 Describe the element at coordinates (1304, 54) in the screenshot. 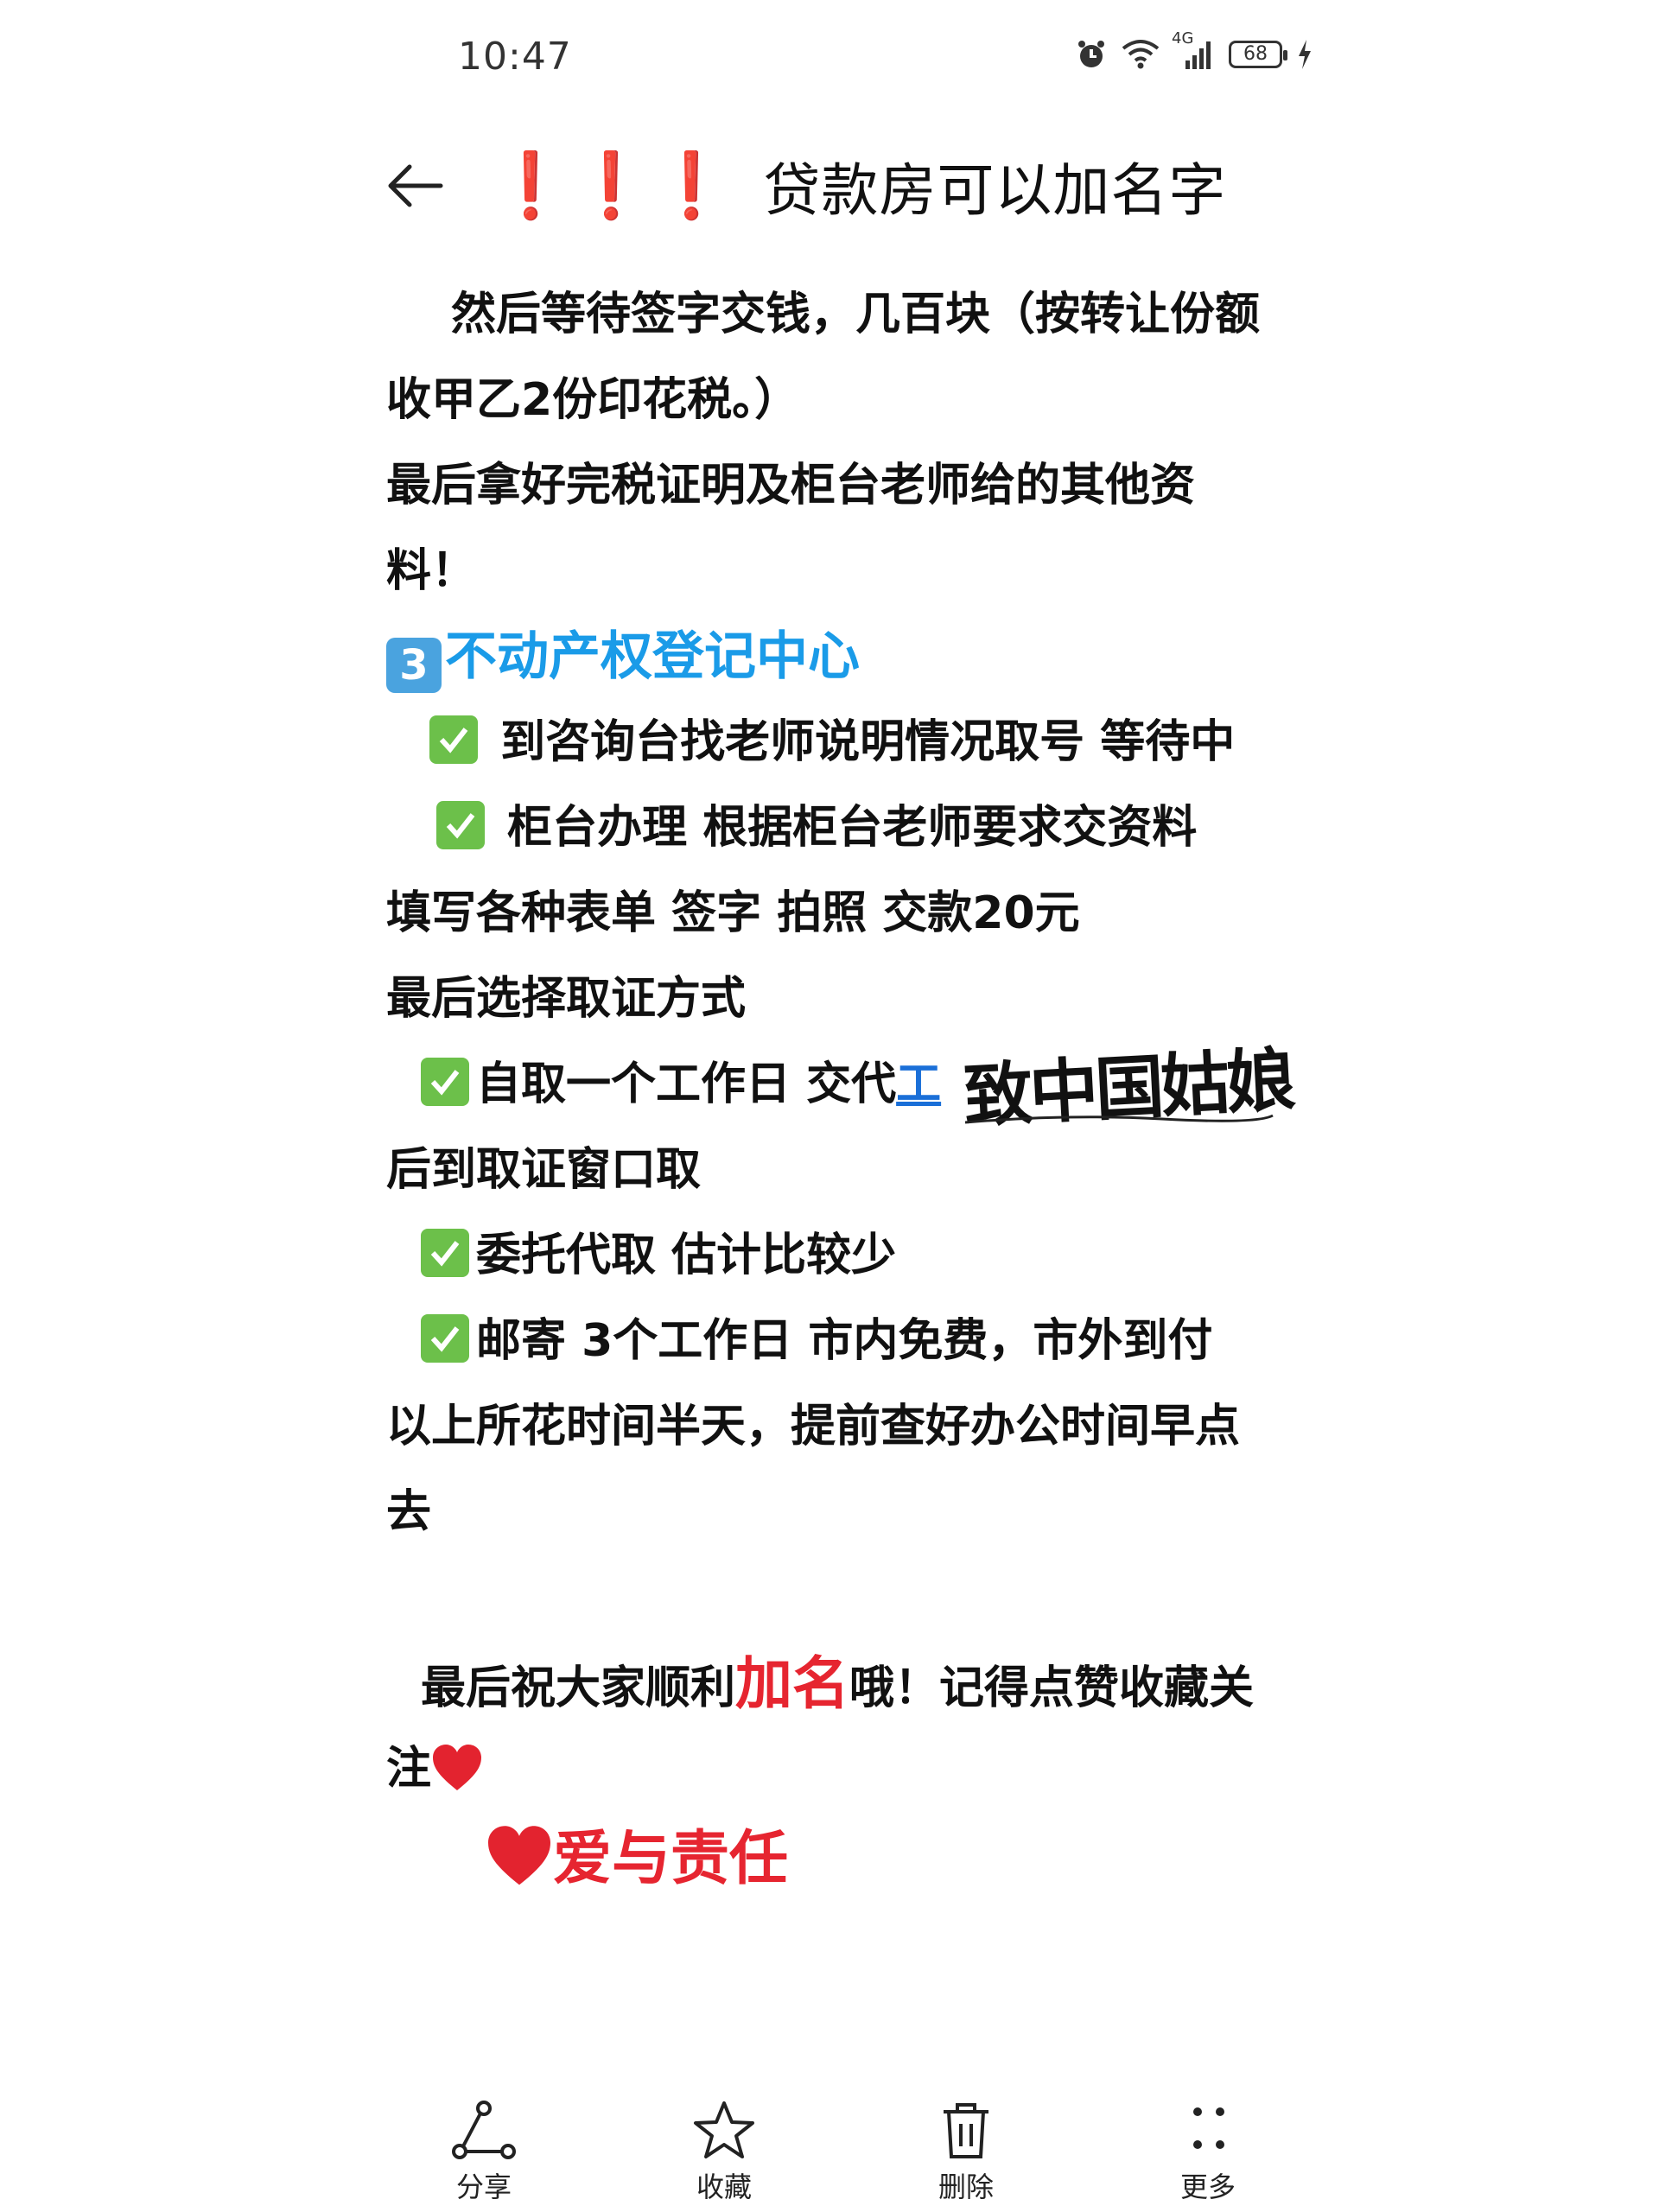

I see `charging-icon` at that location.